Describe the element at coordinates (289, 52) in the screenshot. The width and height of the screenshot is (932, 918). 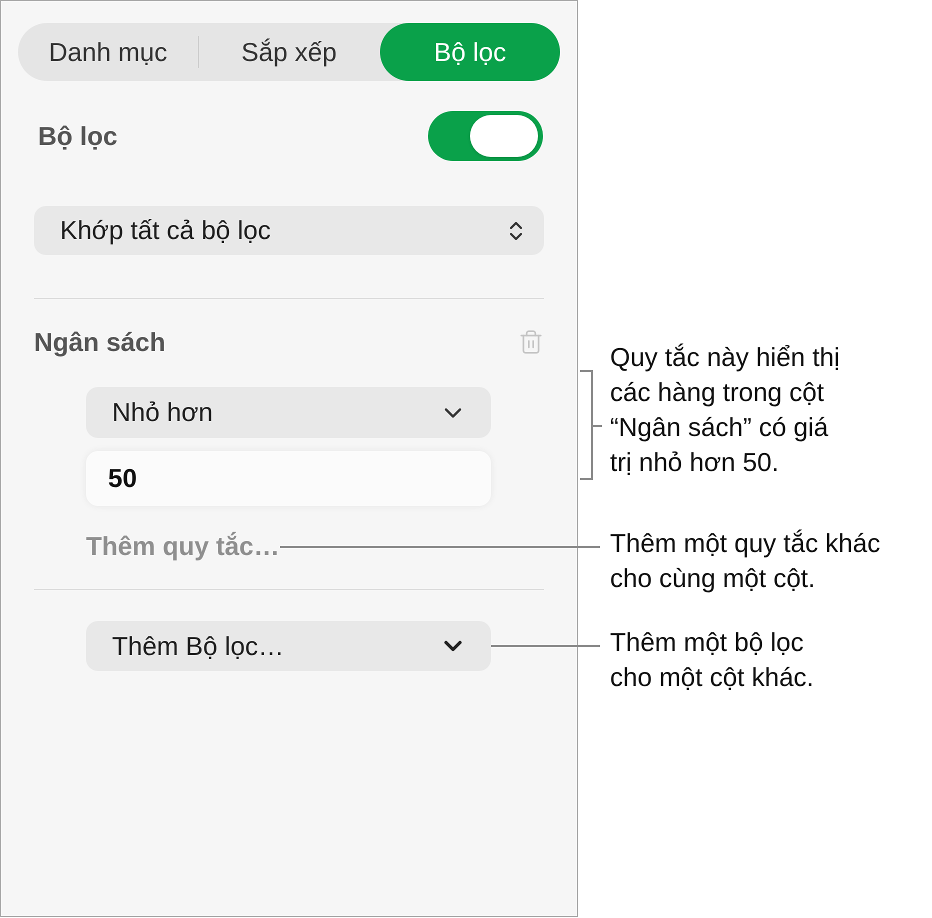
I see `tab: Sắp xếp` at that location.